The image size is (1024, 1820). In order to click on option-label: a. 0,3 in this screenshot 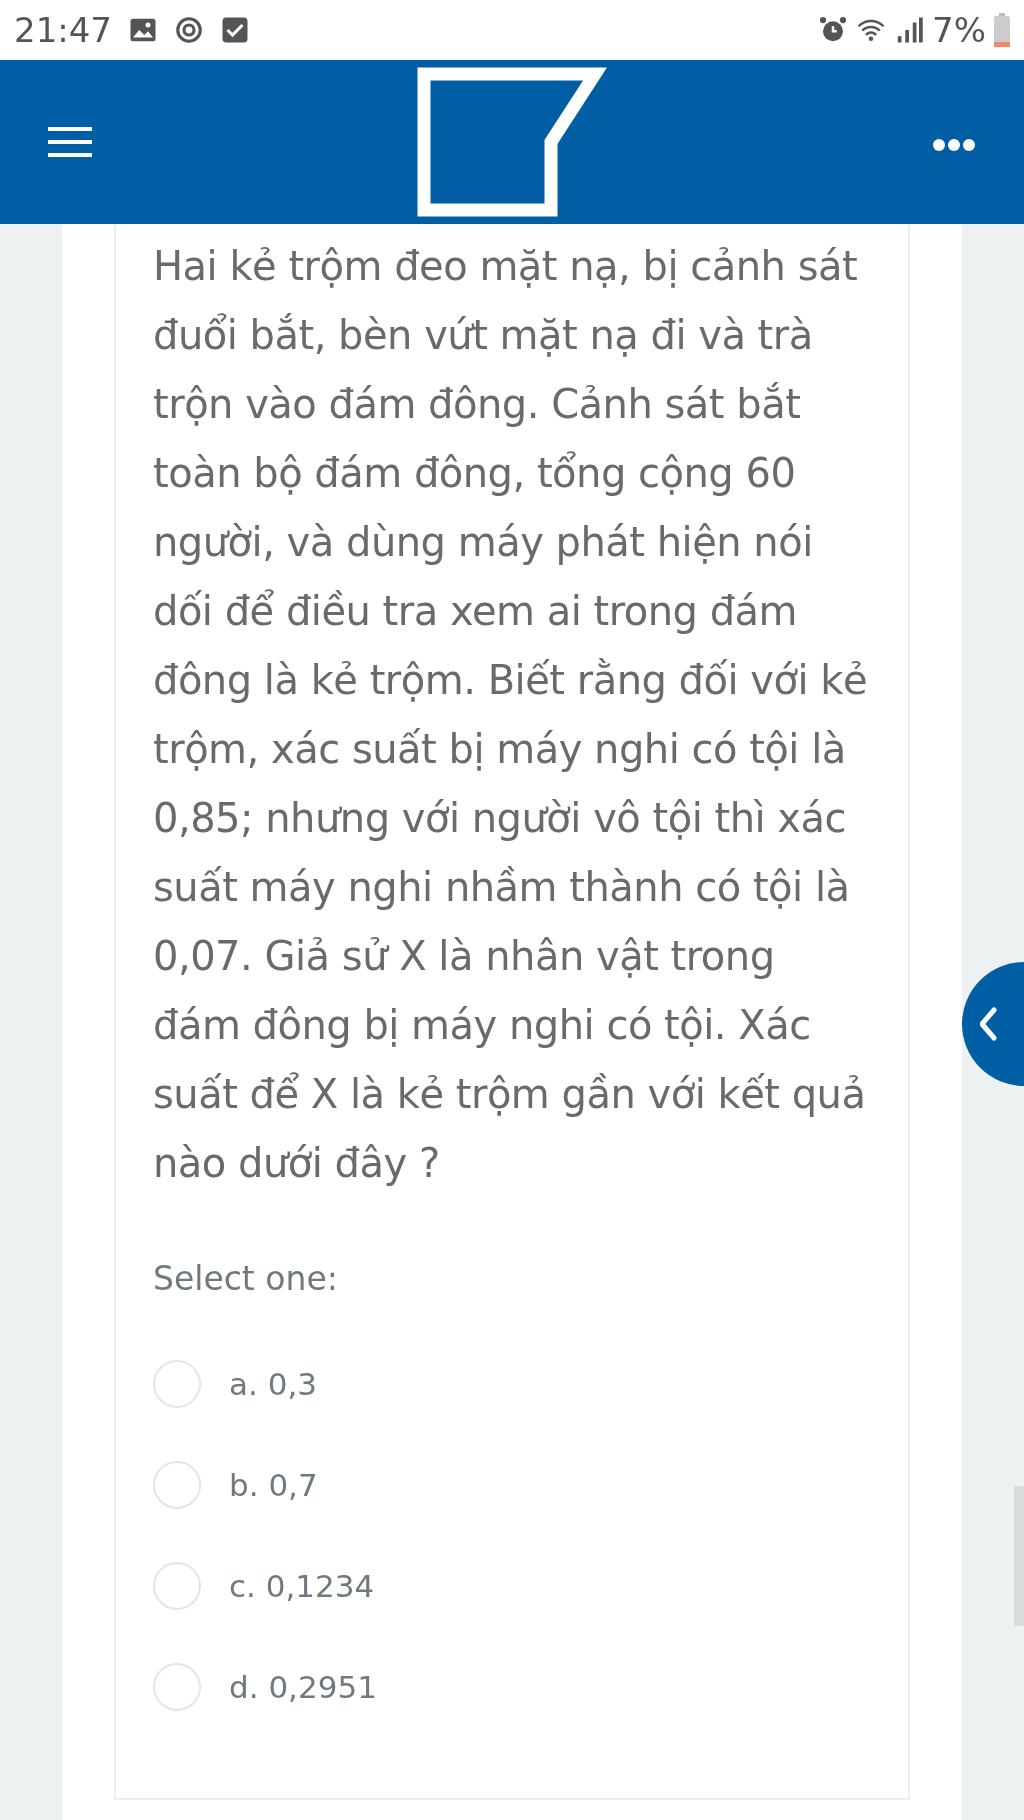, I will do `click(273, 1384)`.